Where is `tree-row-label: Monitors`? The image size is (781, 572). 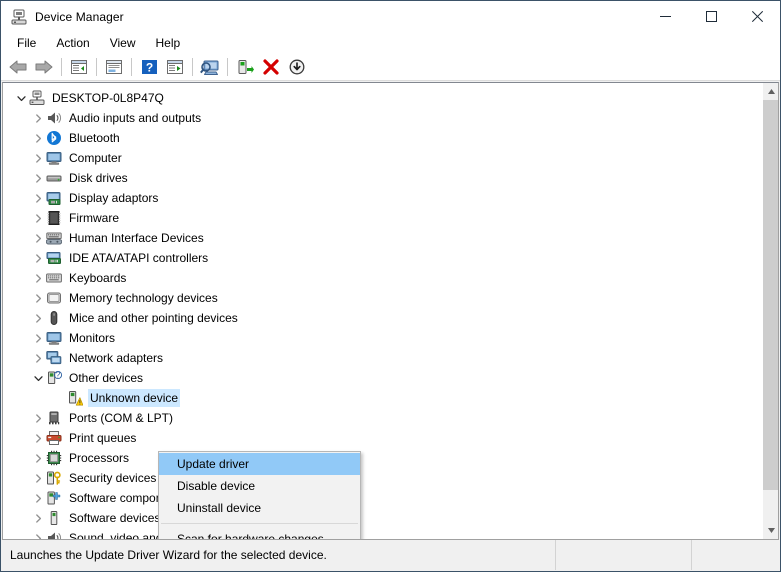 tree-row-label: Monitors is located at coordinates (92, 338).